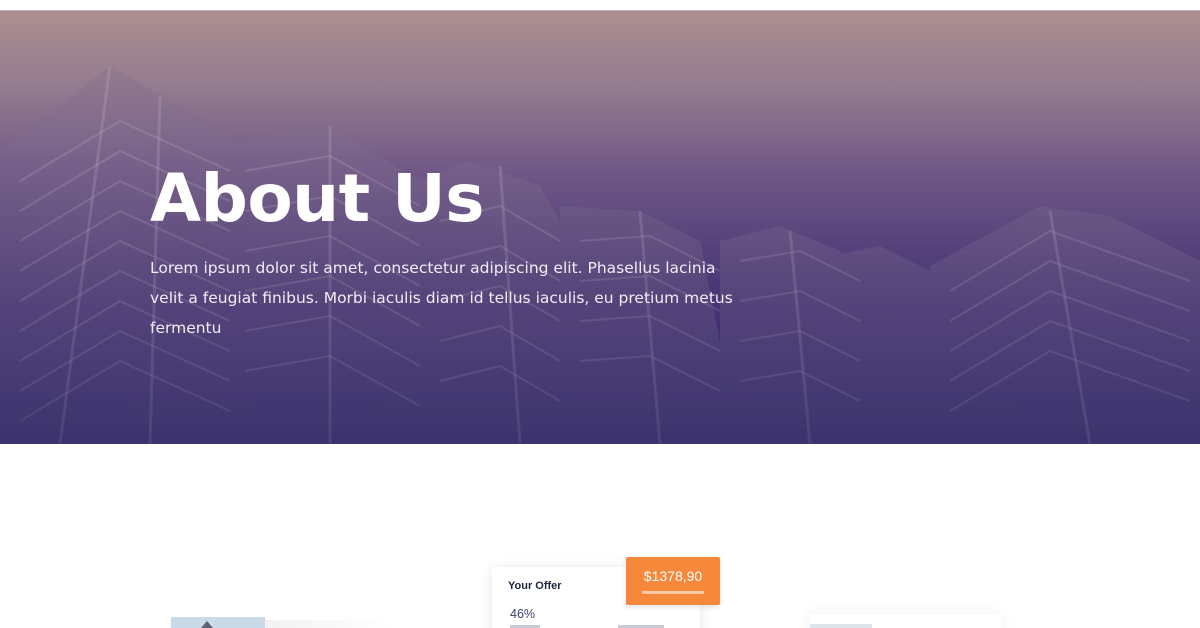  I want to click on left-preview-image, so click(218, 622).